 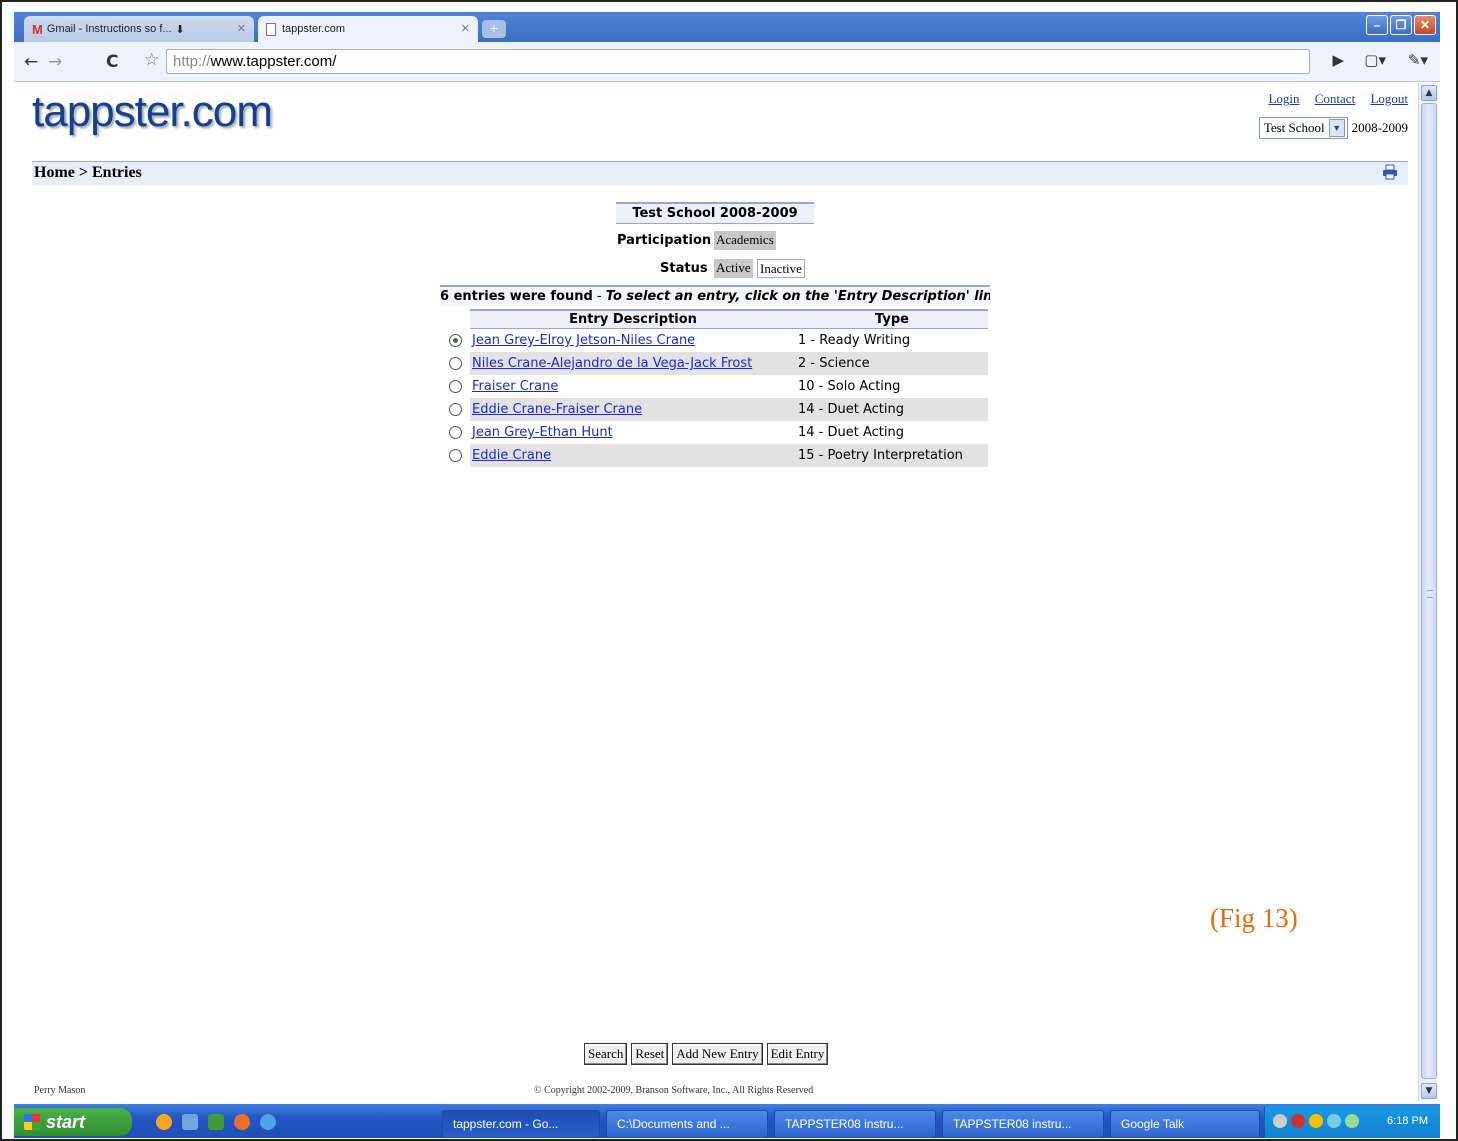 What do you see at coordinates (73, 1122) in the screenshot?
I see `start-button: start` at bounding box center [73, 1122].